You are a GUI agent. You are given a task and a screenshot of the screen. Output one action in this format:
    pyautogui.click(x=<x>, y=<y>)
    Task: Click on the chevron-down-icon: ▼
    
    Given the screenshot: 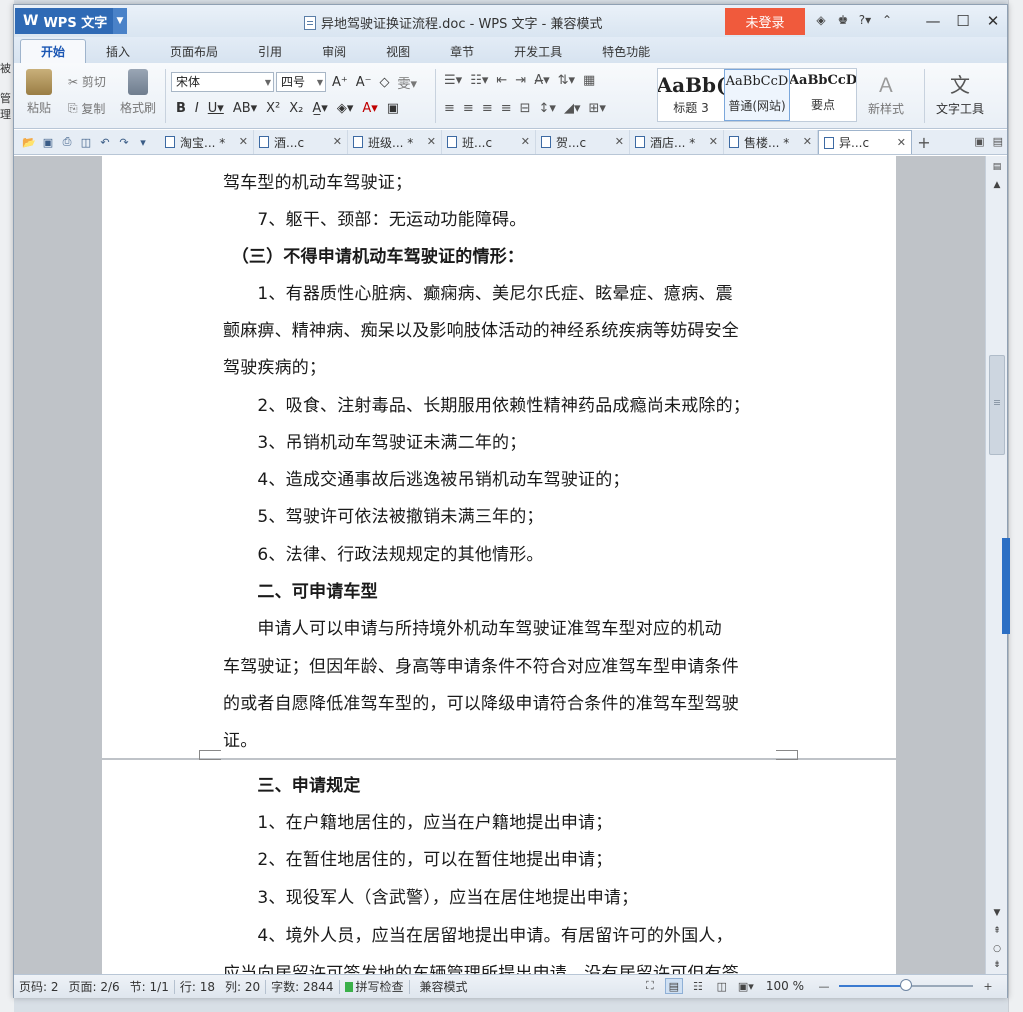 What is the action you would take?
    pyautogui.click(x=120, y=21)
    